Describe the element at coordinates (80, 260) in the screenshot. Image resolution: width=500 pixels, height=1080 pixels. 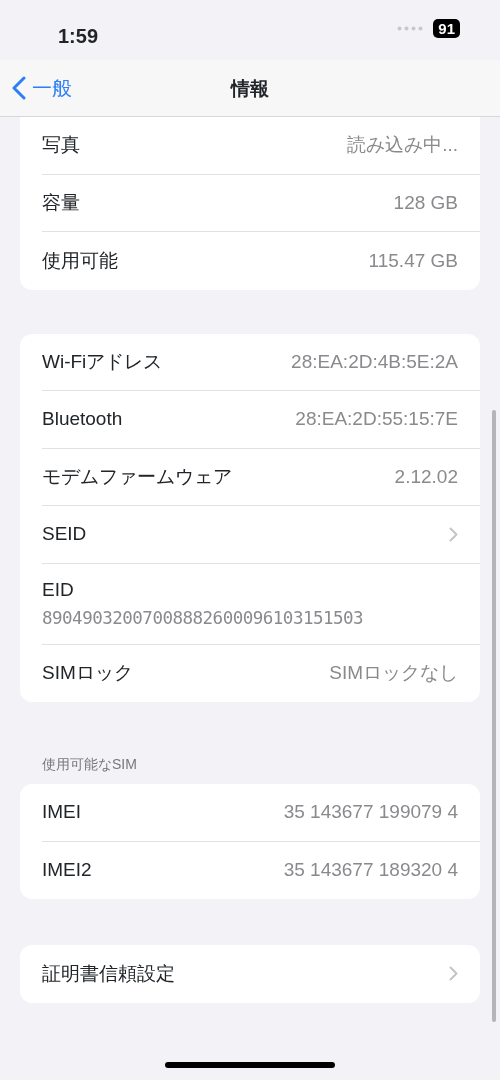
I see `row-label: 使用可能` at that location.